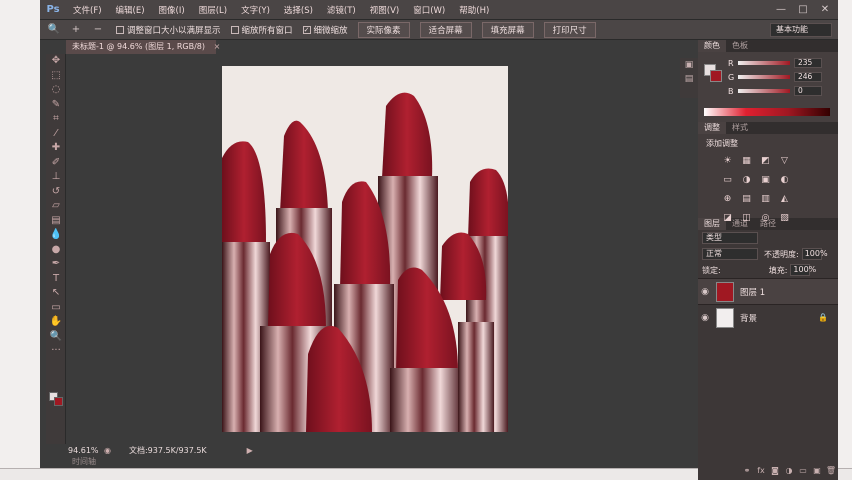 This screenshot has width=852, height=480. I want to click on eyedropper-tool-icon: ⁄, so click(56, 134).